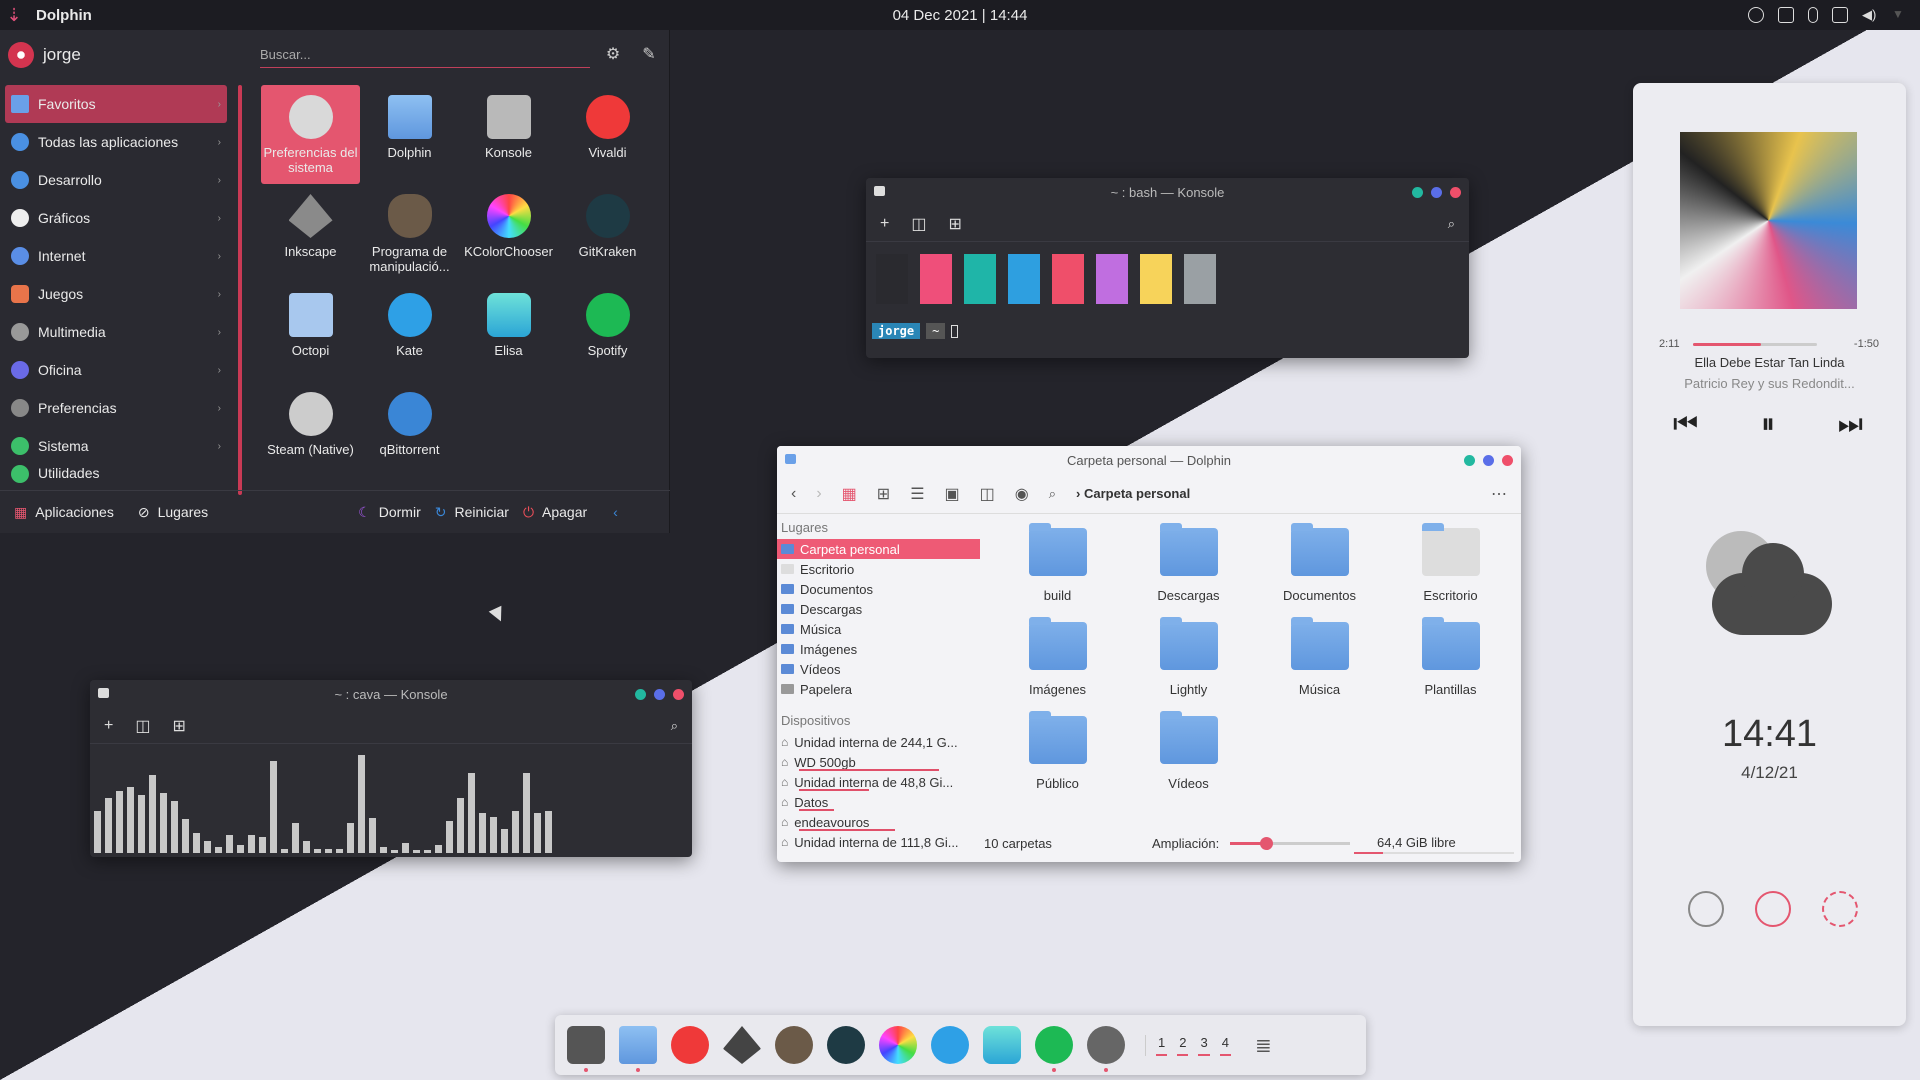  What do you see at coordinates (1188, 760) in the screenshot?
I see `folder-item: Vídeos` at bounding box center [1188, 760].